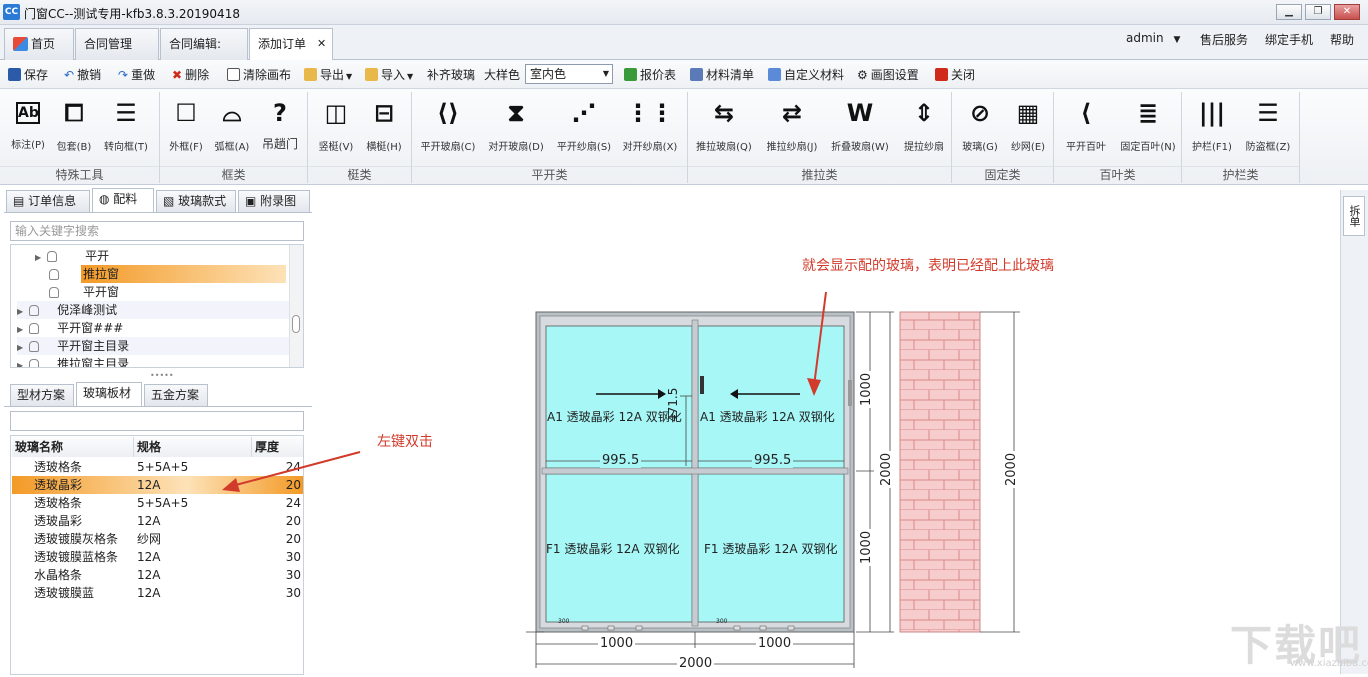 The width and height of the screenshot is (1368, 677). What do you see at coordinates (955, 75) in the screenshot?
I see `close-button: 关闭` at bounding box center [955, 75].